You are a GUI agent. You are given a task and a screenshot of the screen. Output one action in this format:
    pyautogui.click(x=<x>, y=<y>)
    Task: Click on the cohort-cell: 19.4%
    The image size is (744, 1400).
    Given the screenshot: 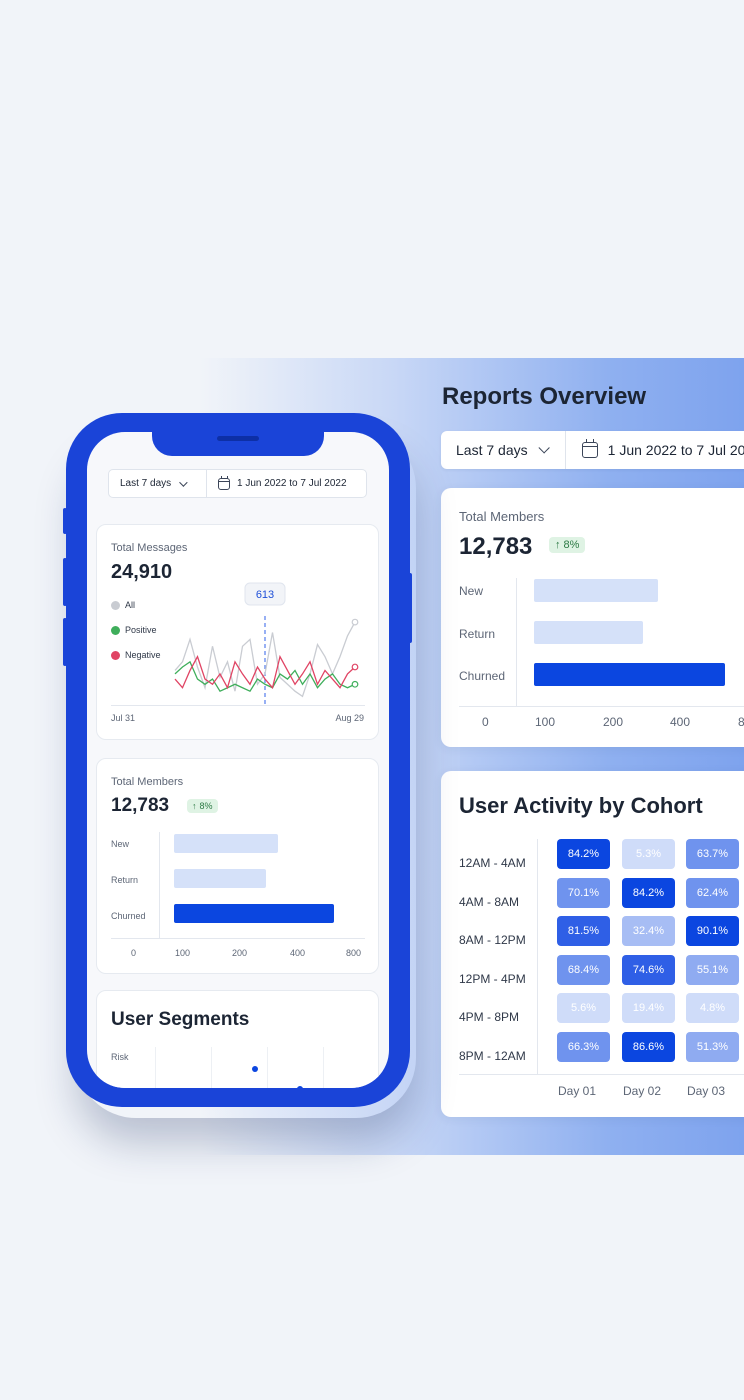 What is the action you would take?
    pyautogui.click(x=648, y=1008)
    